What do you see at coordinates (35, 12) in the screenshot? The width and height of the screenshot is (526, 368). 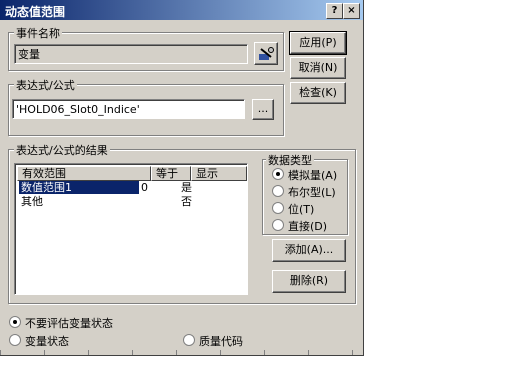 I see `window-title: 动态值范围` at bounding box center [35, 12].